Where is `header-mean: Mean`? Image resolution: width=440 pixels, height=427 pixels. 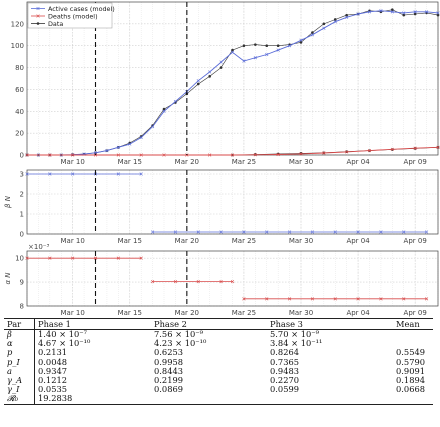 header-mean: Mean is located at coordinates (413, 324).